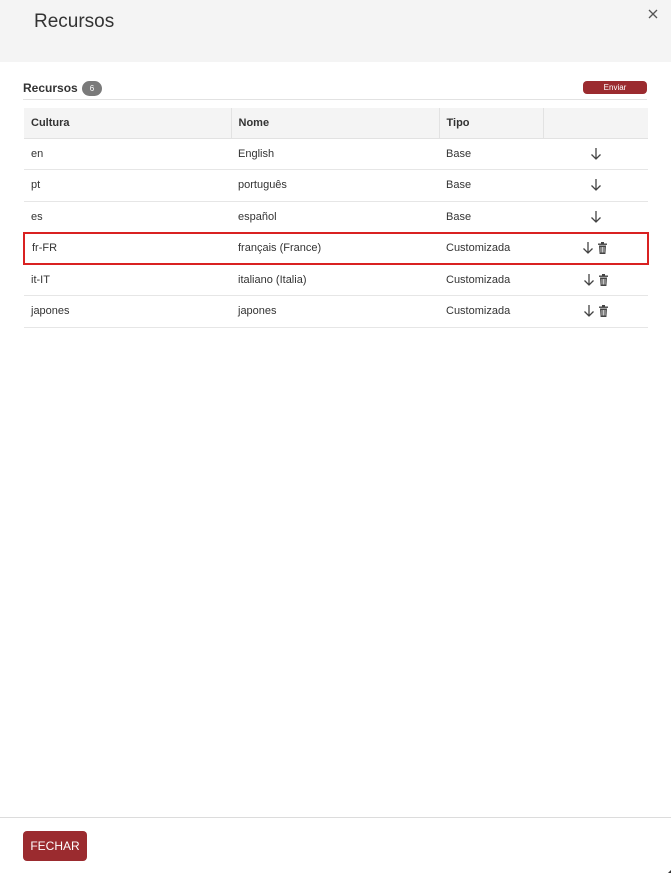  Describe the element at coordinates (615, 87) in the screenshot. I see `send-button: Enviar` at that location.